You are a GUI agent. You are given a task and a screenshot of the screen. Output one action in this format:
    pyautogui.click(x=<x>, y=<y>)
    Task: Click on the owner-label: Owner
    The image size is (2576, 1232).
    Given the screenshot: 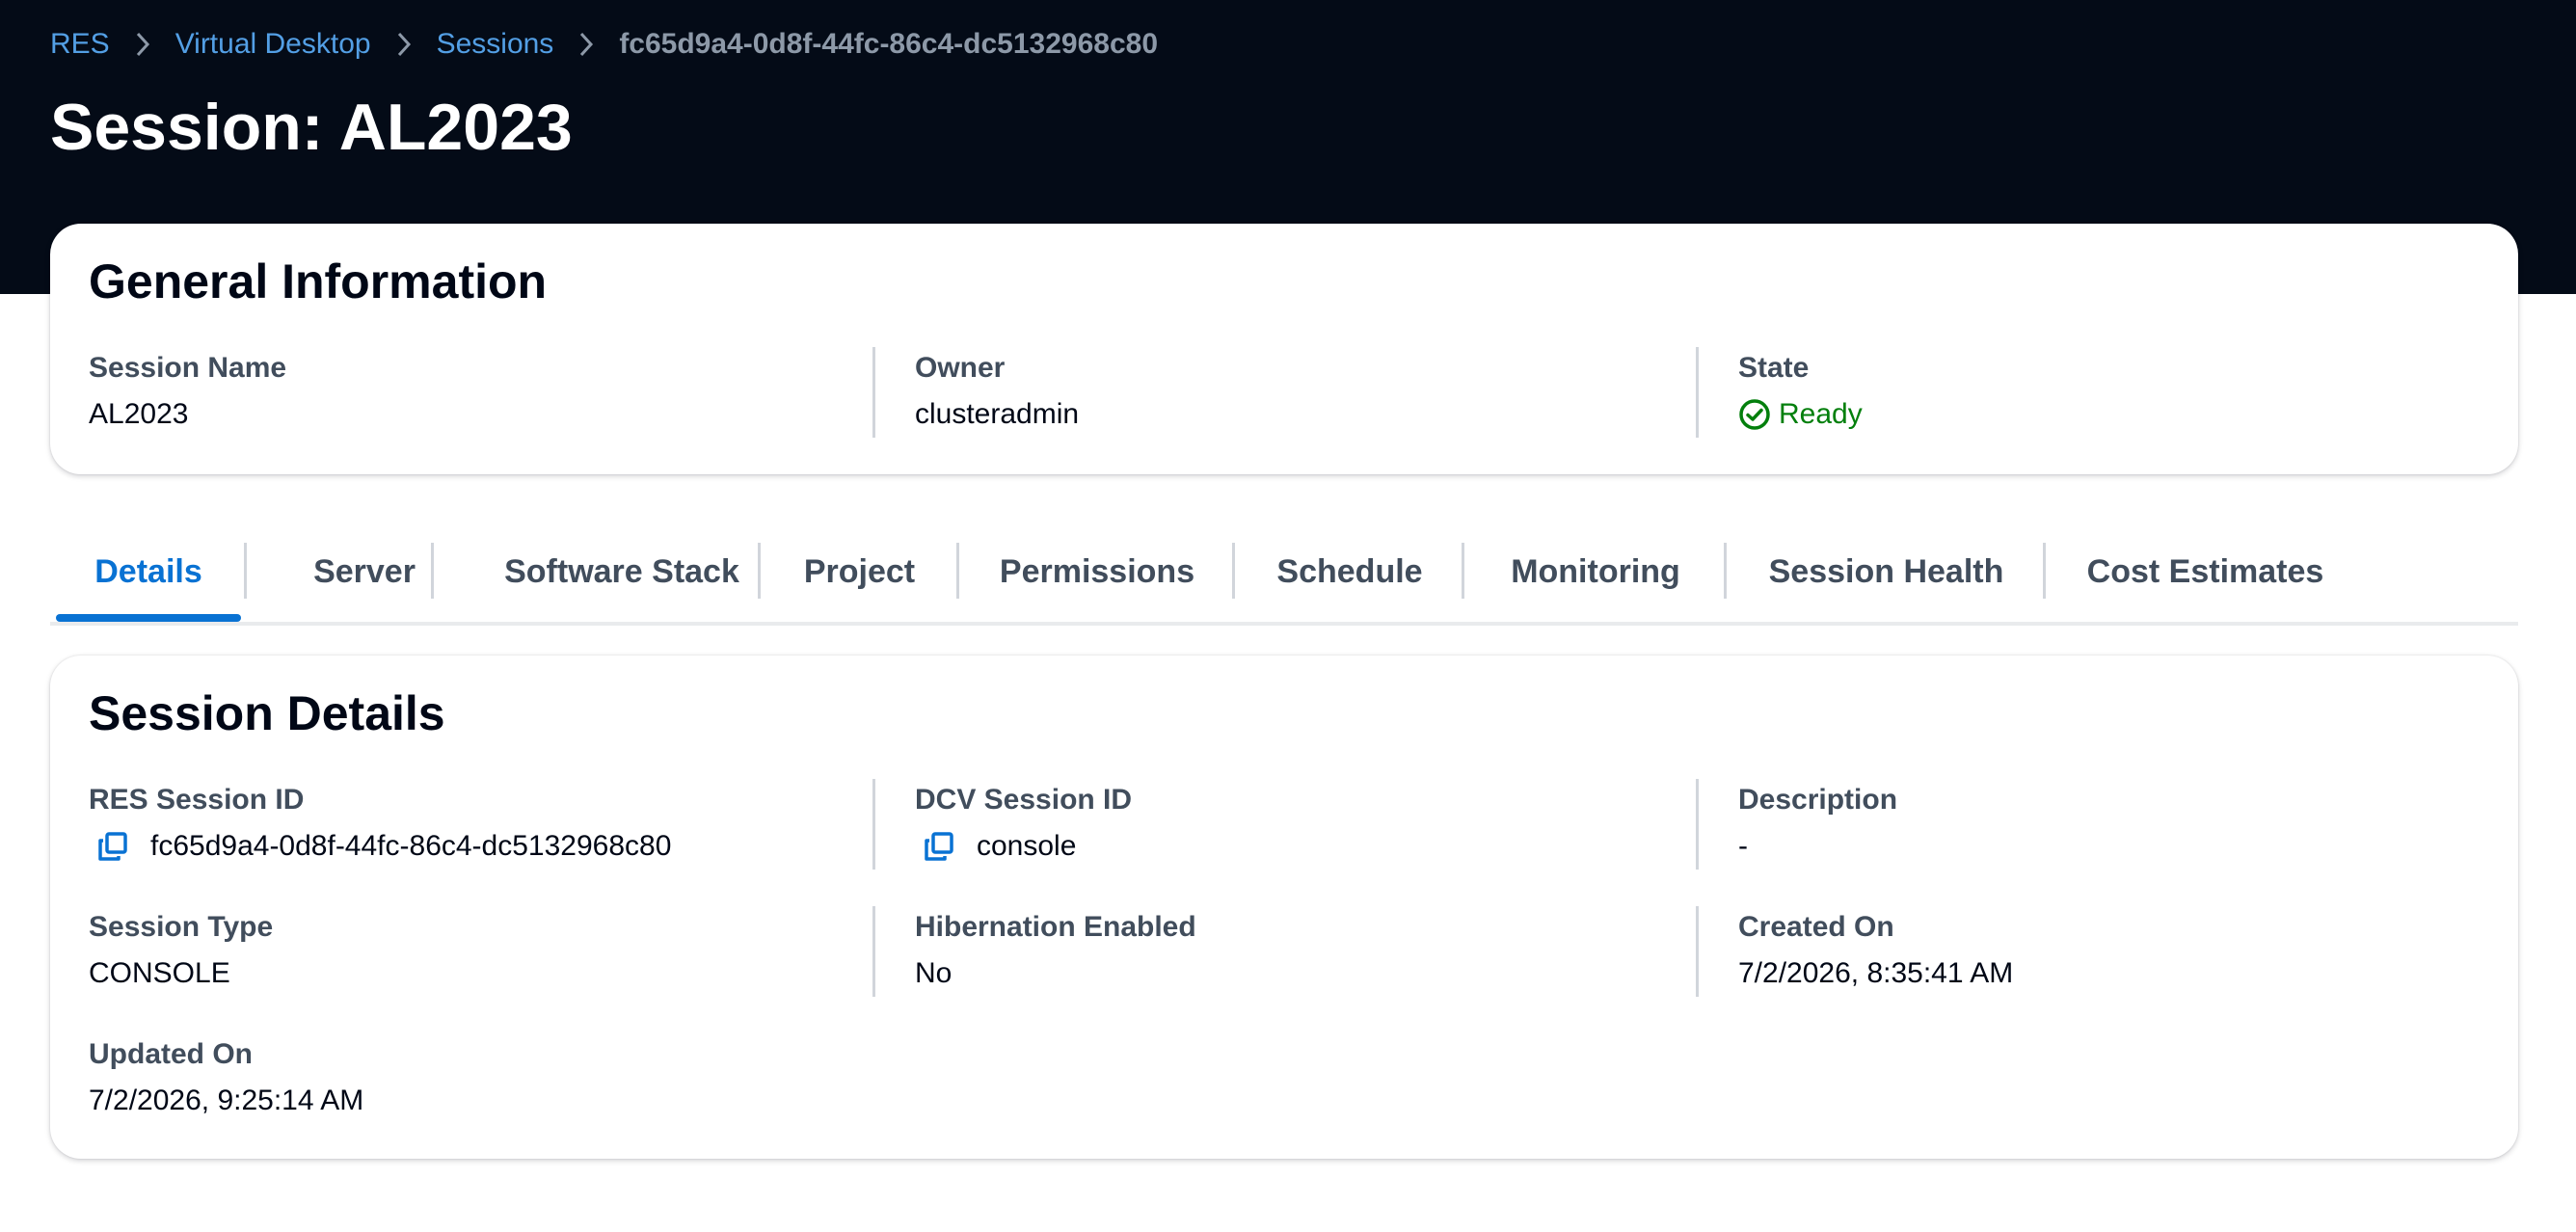 What is the action you would take?
    pyautogui.click(x=961, y=368)
    